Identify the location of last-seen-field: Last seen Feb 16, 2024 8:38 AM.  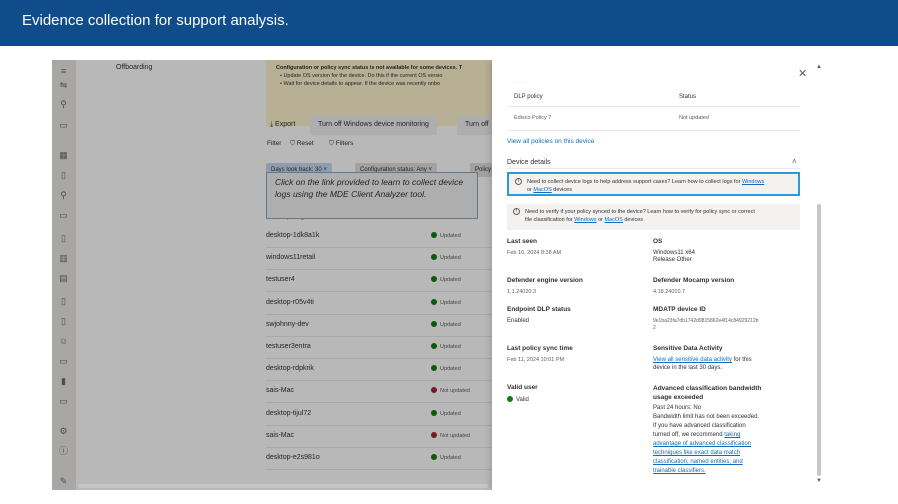
(534, 247).